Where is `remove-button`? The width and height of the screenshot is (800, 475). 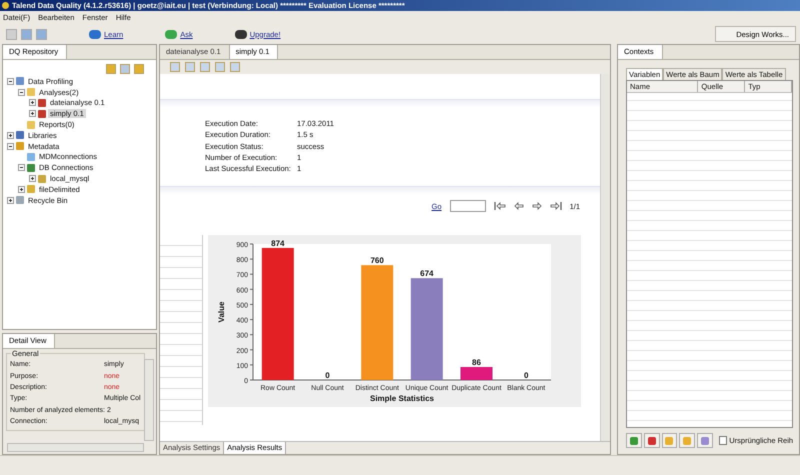
remove-button is located at coordinates (652, 440).